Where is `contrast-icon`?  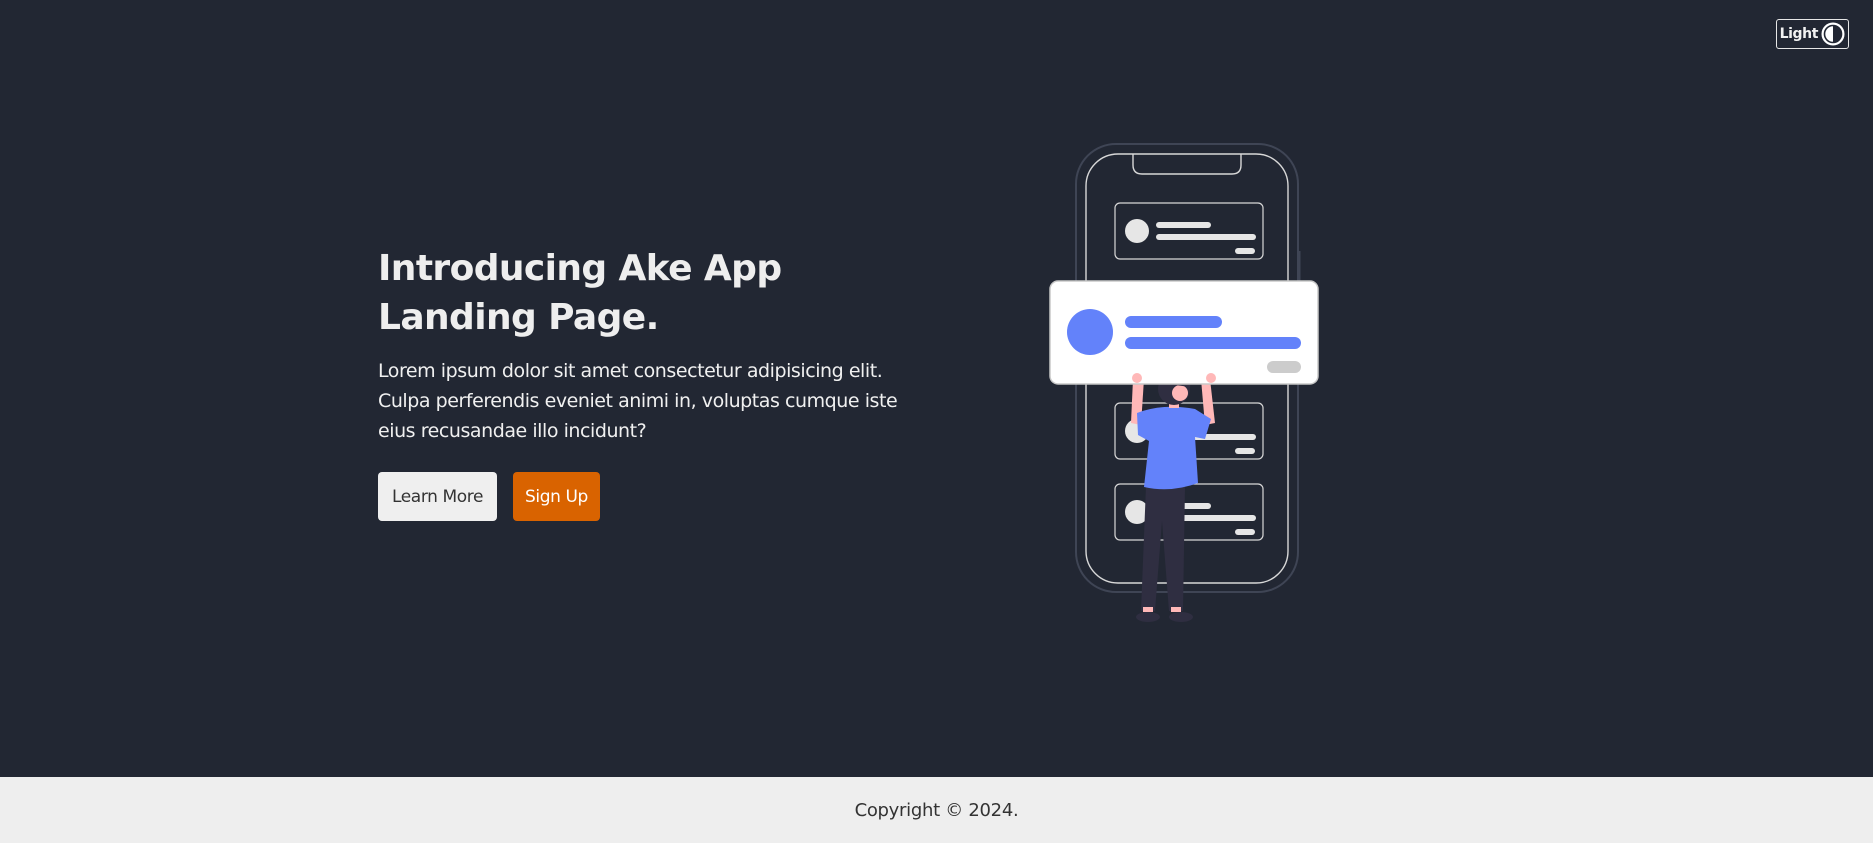
contrast-icon is located at coordinates (1833, 34).